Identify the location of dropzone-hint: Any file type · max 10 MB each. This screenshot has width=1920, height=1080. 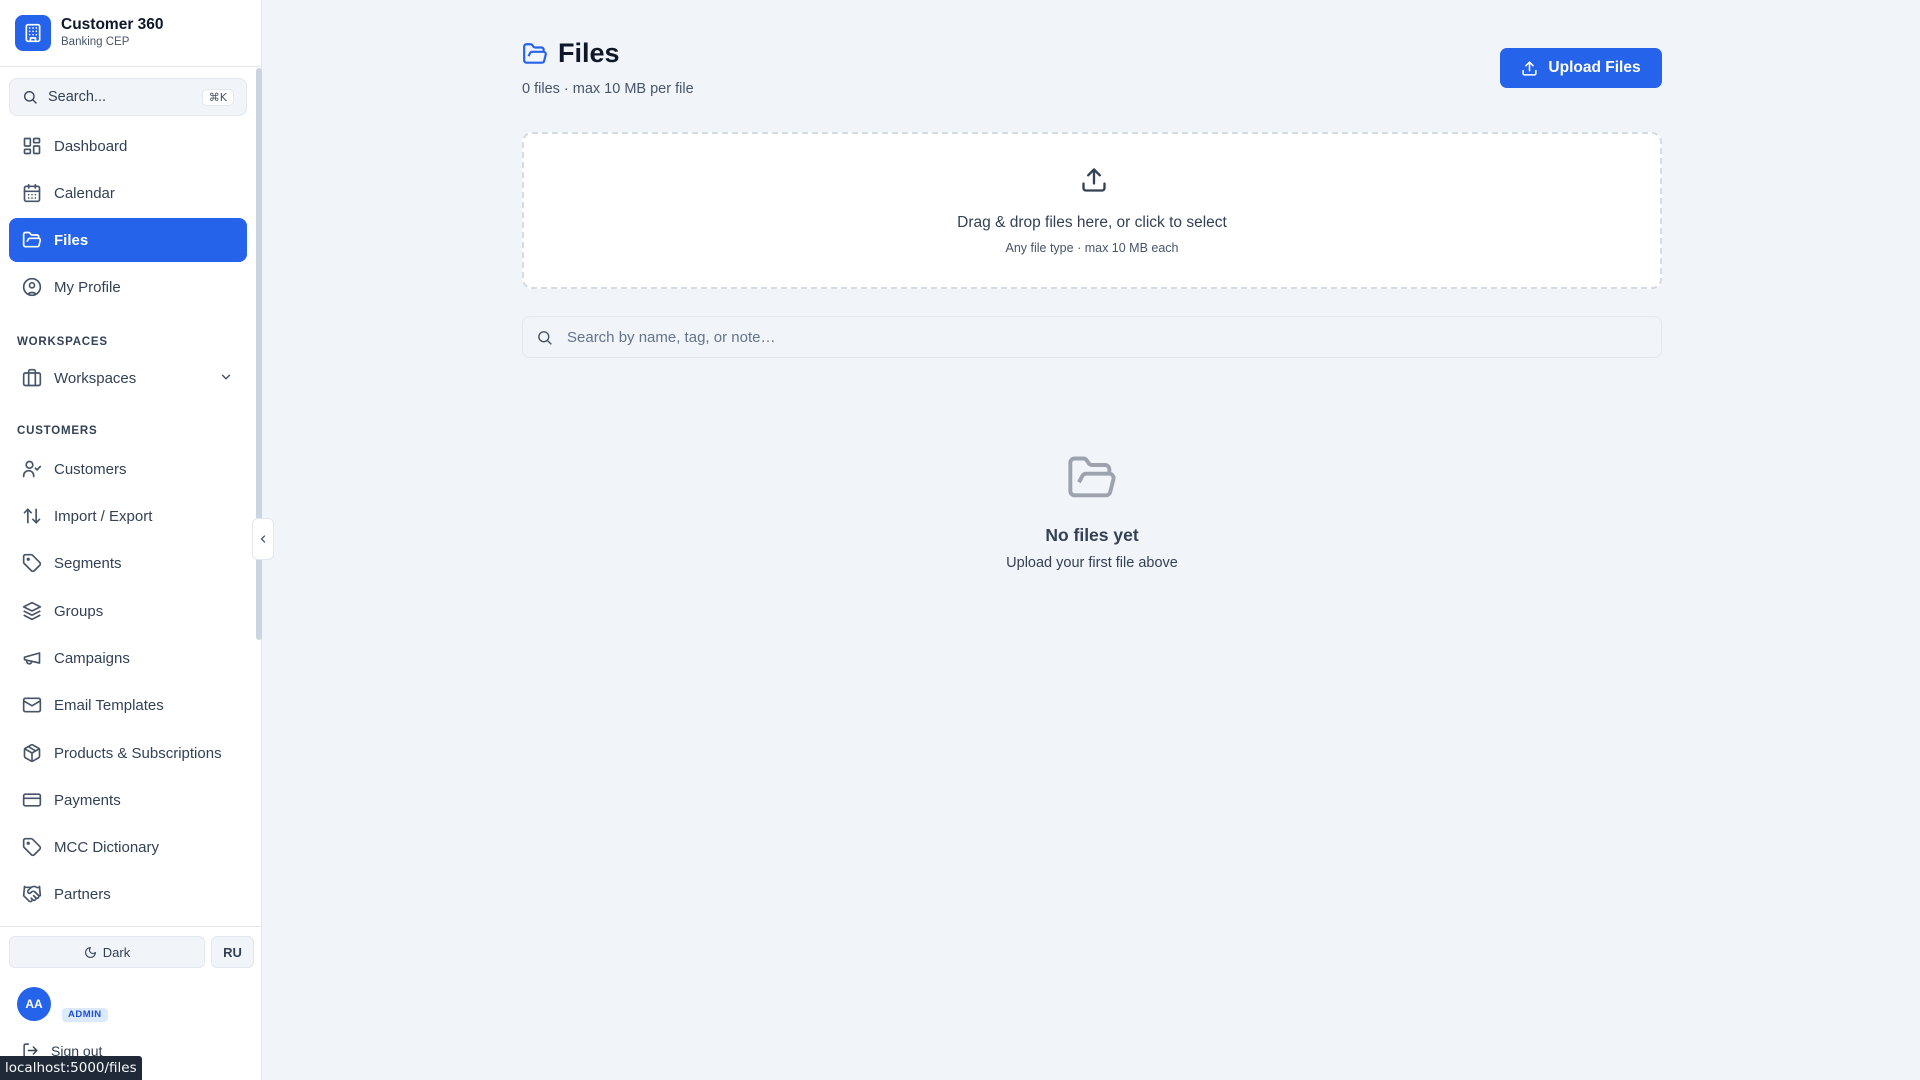
(1092, 248).